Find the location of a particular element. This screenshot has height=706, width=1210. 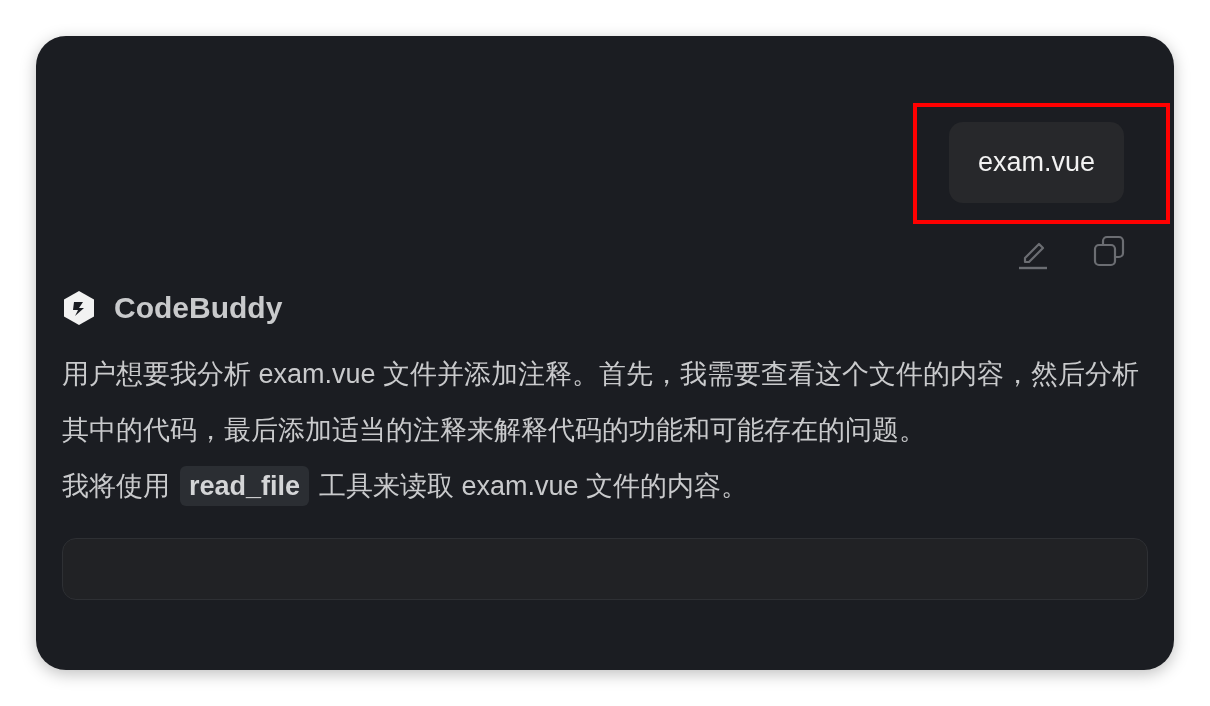

logo-icon is located at coordinates (79, 308).